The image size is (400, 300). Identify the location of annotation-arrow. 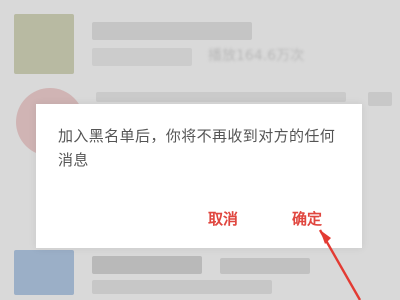
(340, 264).